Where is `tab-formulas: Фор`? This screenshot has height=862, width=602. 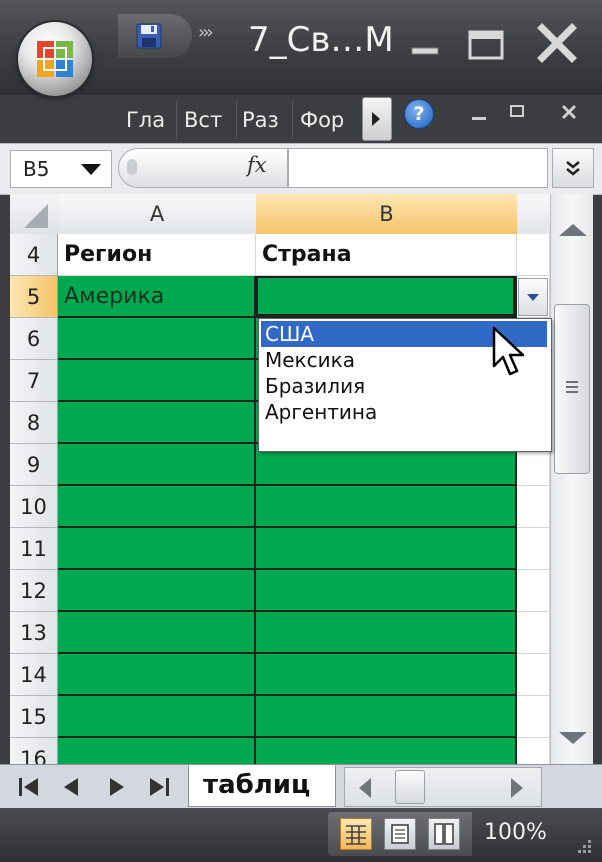
tab-formulas: Фор is located at coordinates (322, 120).